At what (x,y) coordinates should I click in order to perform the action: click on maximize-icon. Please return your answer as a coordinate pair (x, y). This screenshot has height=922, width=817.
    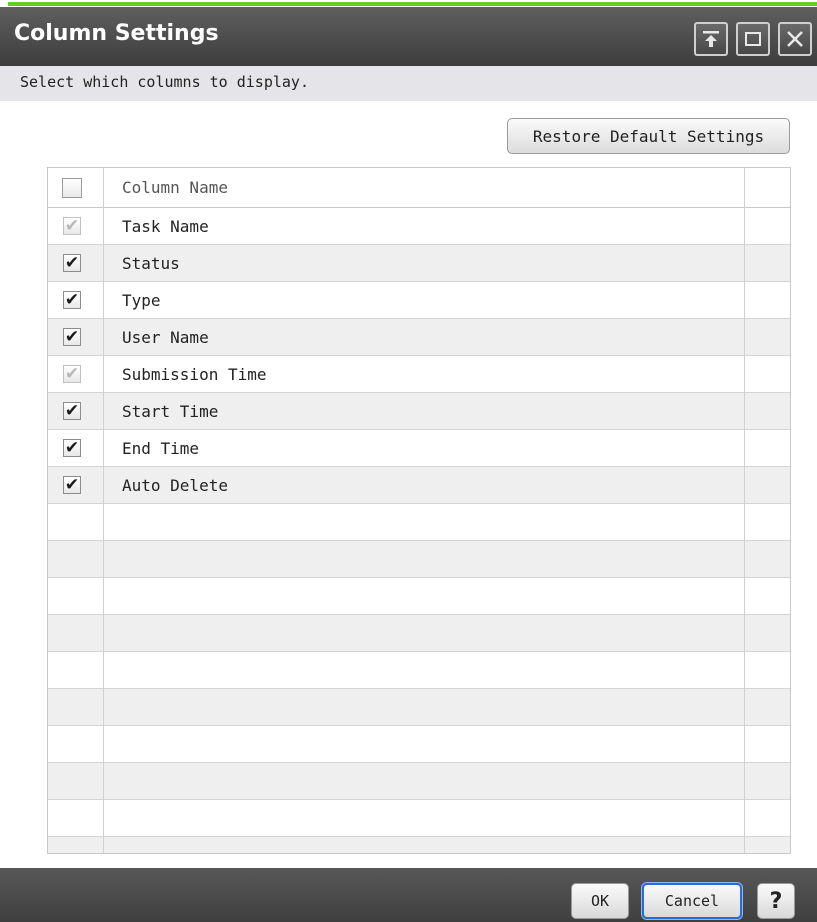
    Looking at the image, I should click on (753, 39).